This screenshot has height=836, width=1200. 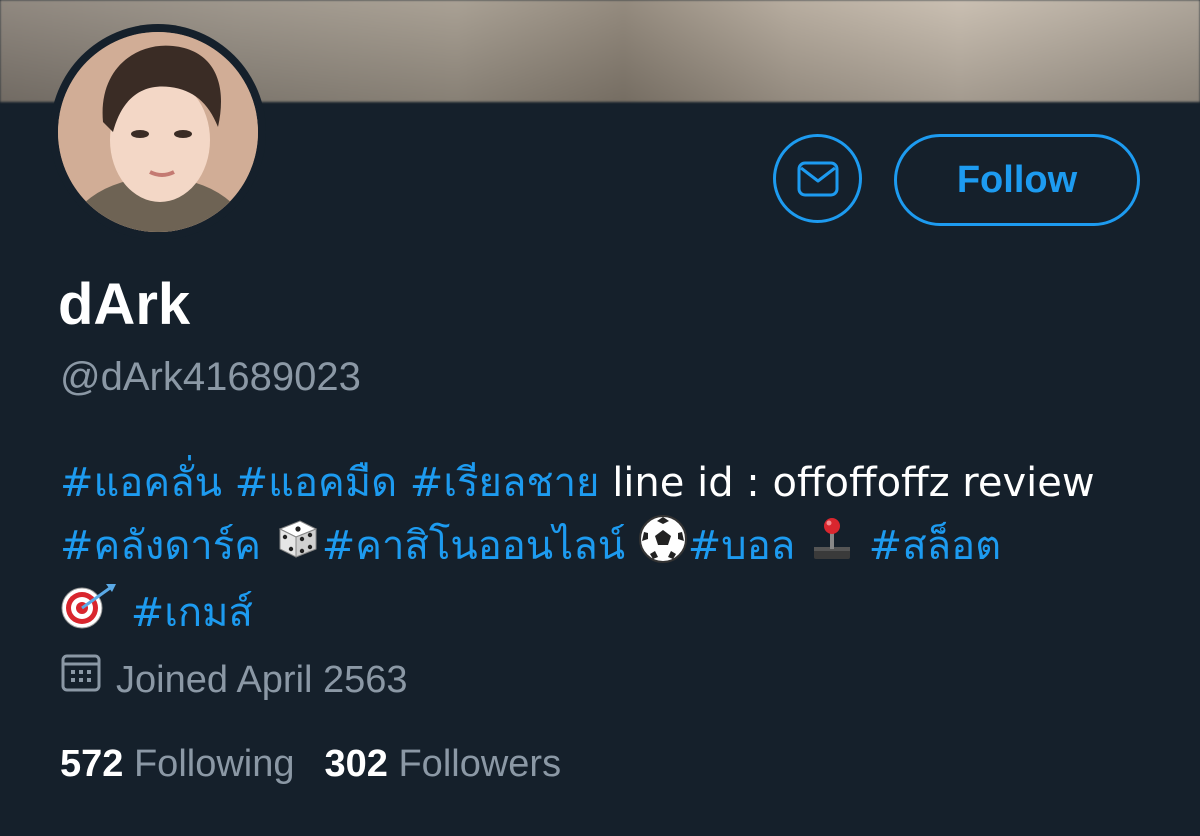 I want to click on joined-label: Joined April 2563, so click(x=262, y=680).